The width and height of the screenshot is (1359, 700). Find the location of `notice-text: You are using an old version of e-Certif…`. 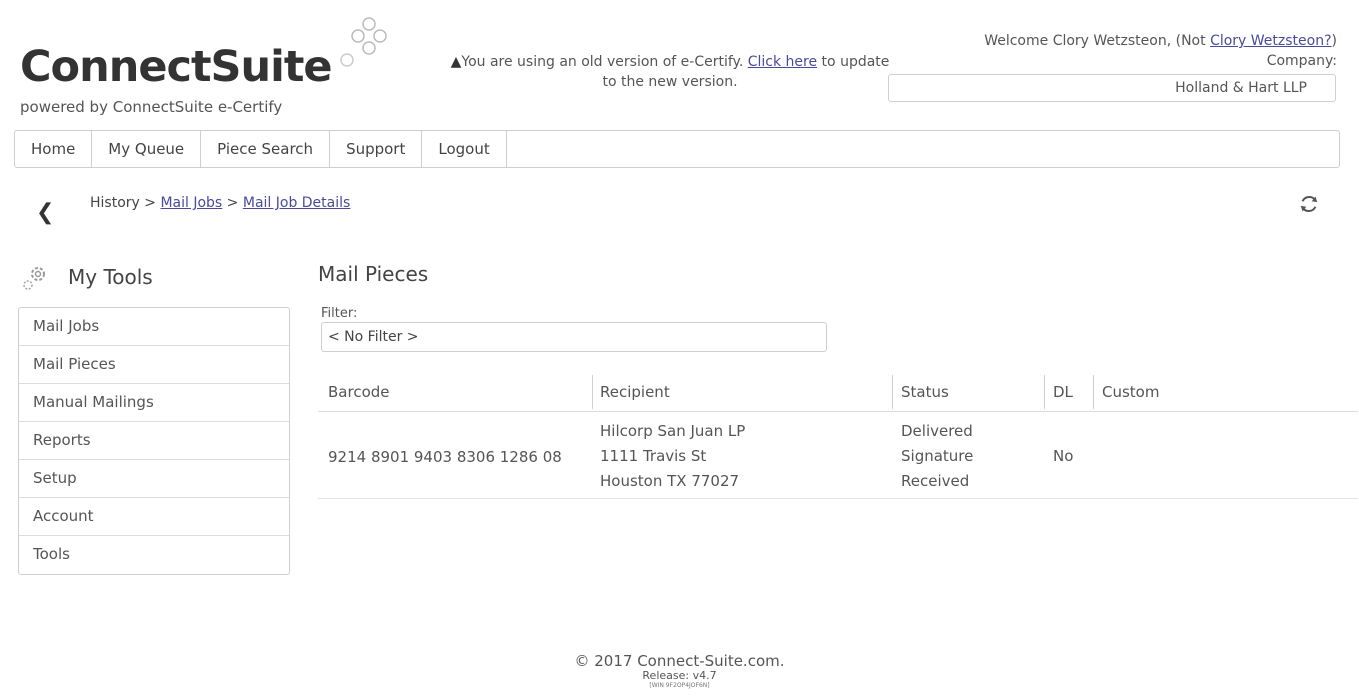

notice-text: You are using an old version of e-Certif… is located at coordinates (604, 62).